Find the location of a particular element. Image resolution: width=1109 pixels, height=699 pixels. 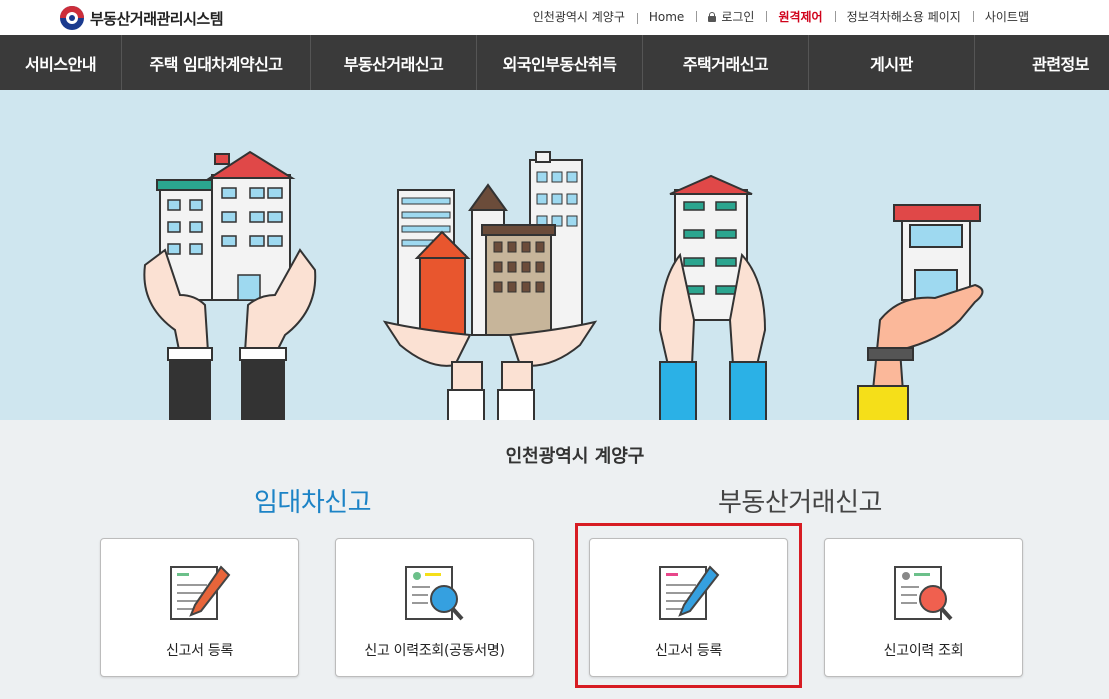

taegeuk-logo-icon is located at coordinates (72, 18).